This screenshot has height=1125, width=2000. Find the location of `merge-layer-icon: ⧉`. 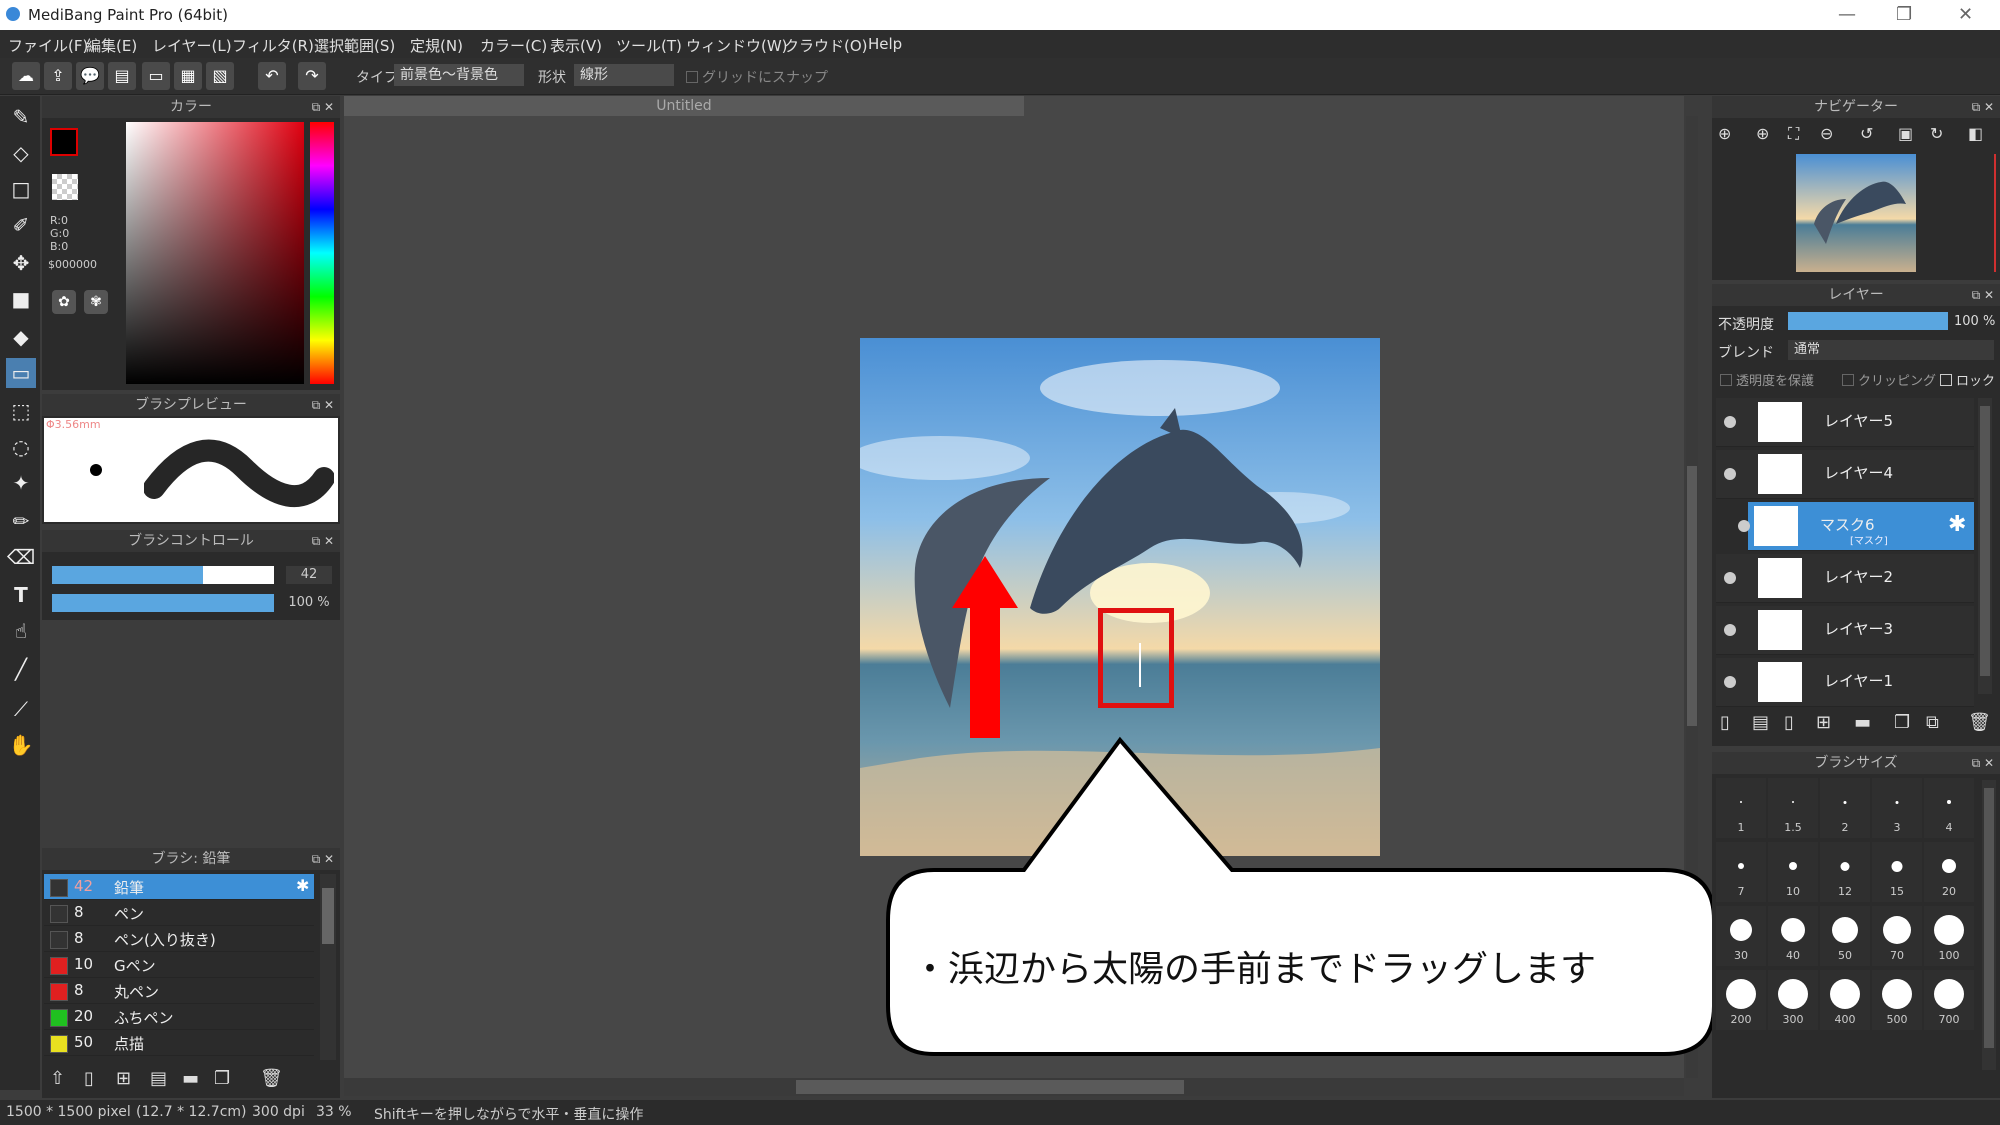

merge-layer-icon: ⧉ is located at coordinates (1932, 722).